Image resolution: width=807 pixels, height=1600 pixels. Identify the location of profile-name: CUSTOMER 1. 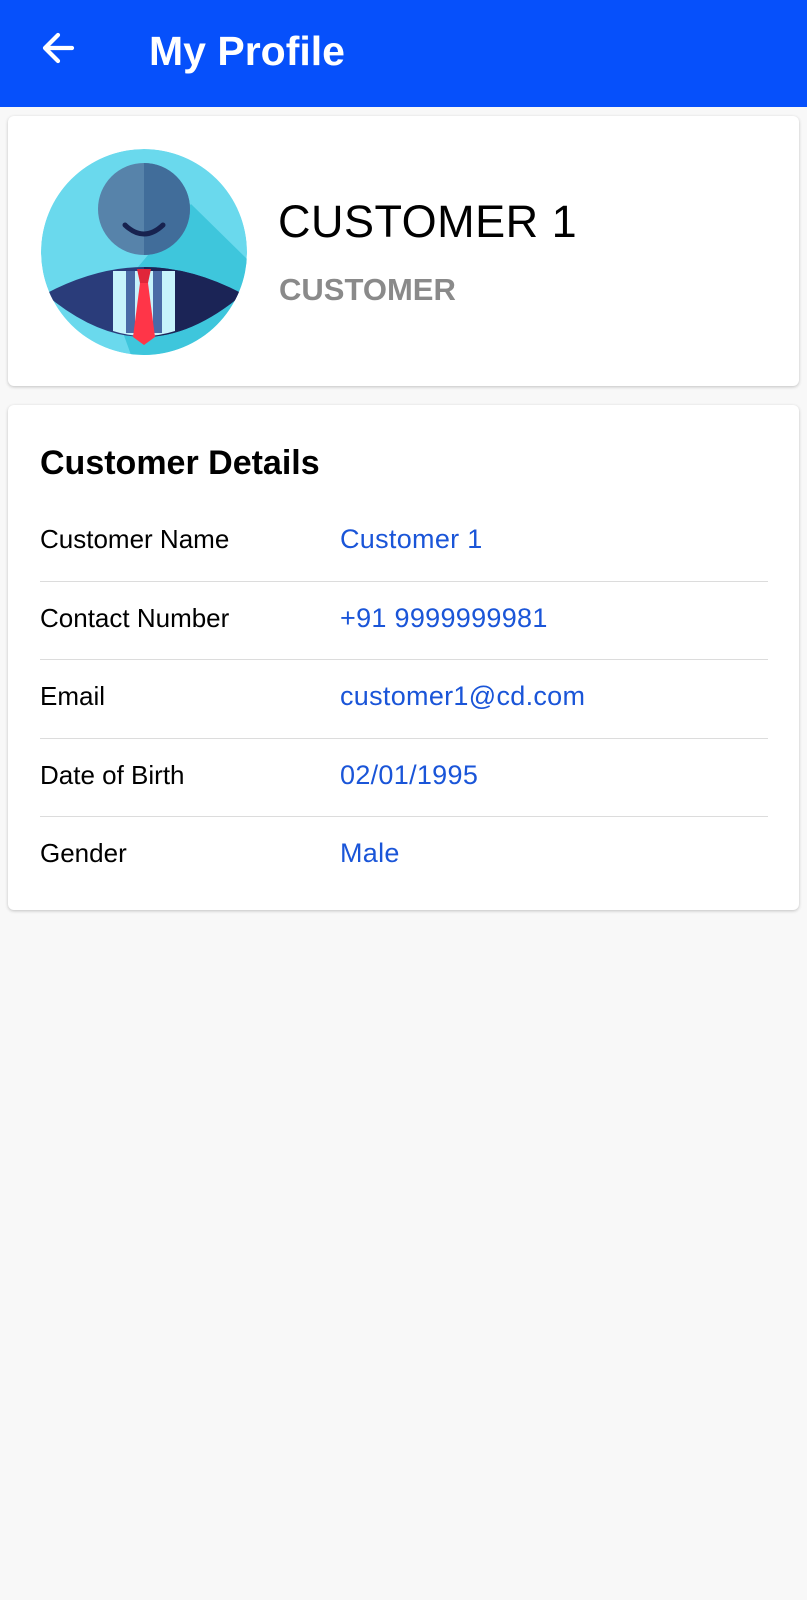
(428, 221).